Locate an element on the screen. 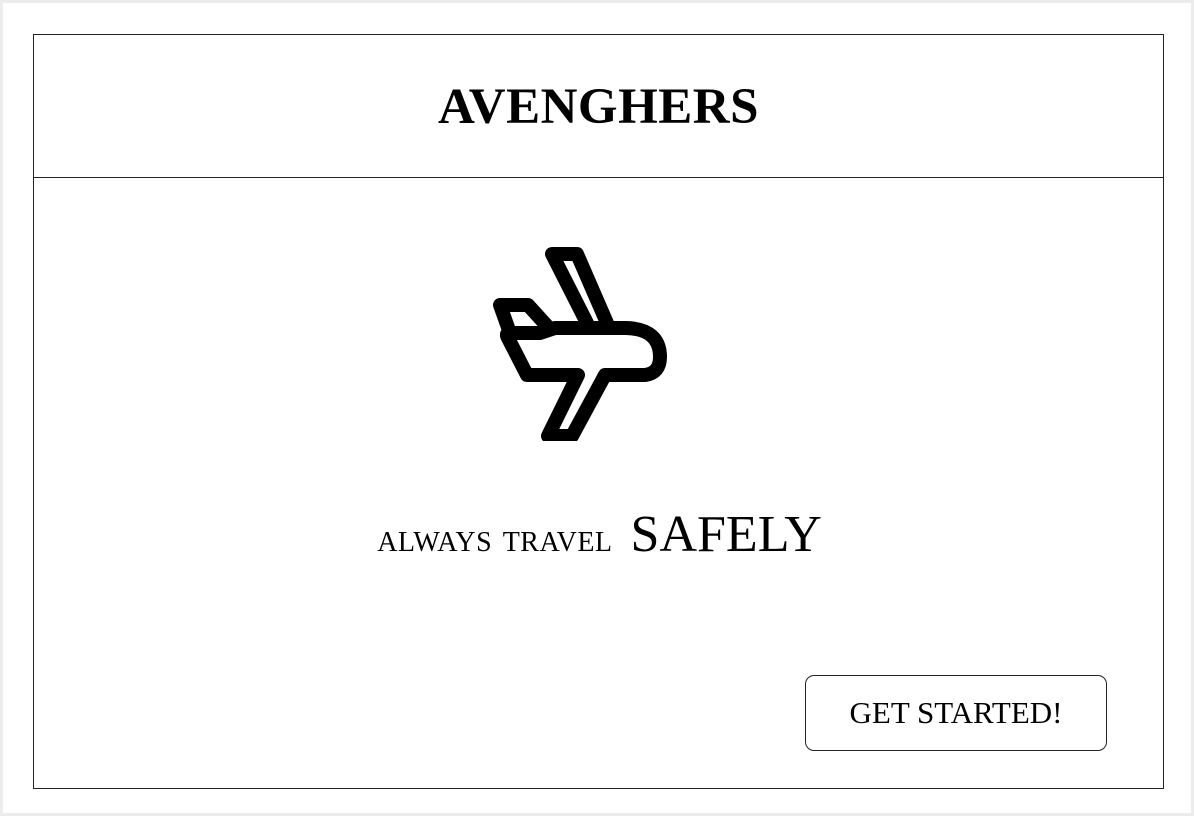  get-started-button: GET STARTED! is located at coordinates (956, 713).